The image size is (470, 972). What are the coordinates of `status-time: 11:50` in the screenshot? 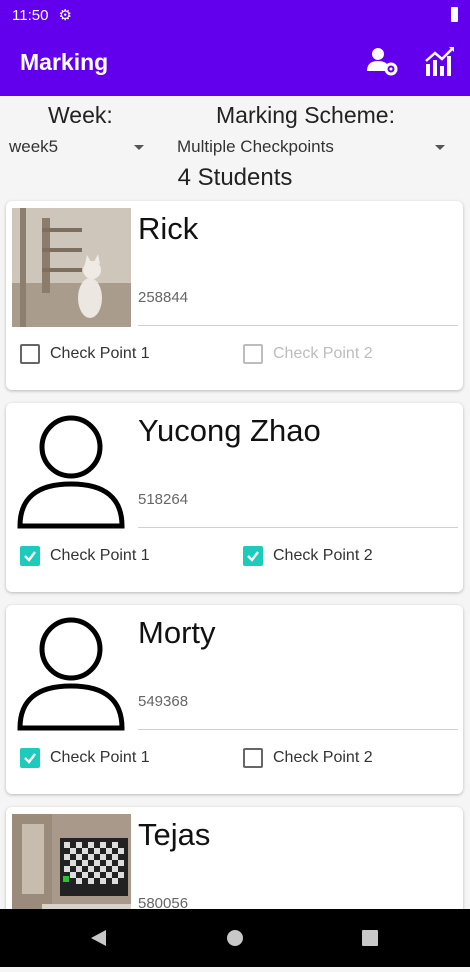 It's located at (30, 15).